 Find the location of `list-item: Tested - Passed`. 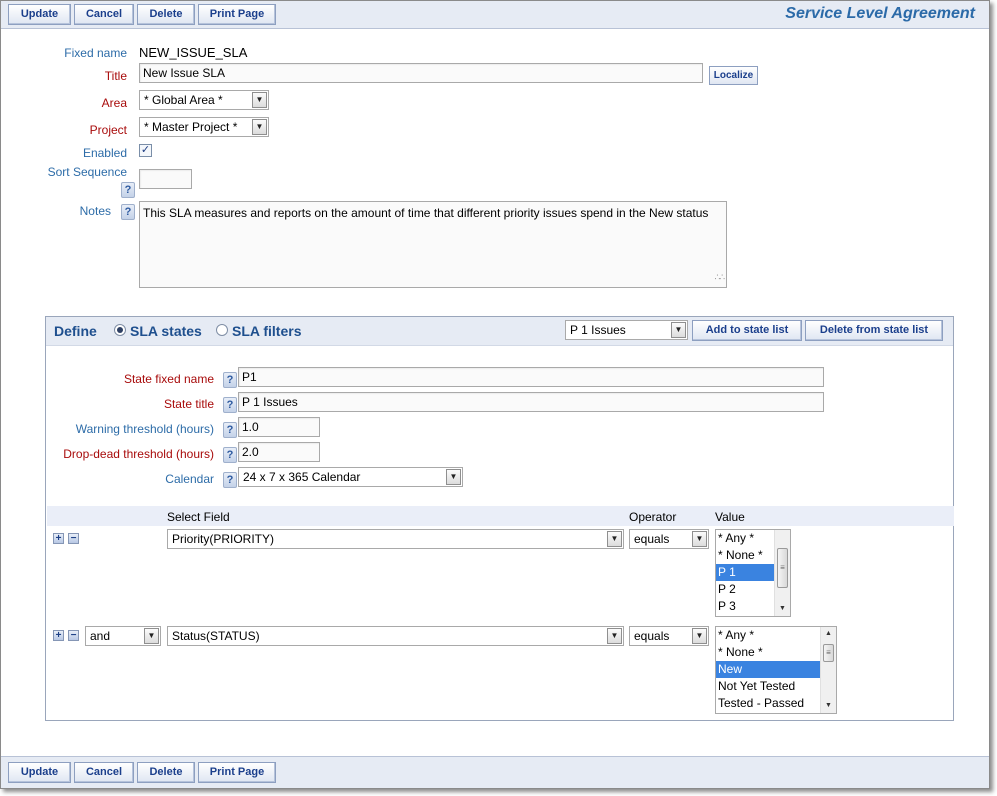

list-item: Tested - Passed is located at coordinates (776, 703).